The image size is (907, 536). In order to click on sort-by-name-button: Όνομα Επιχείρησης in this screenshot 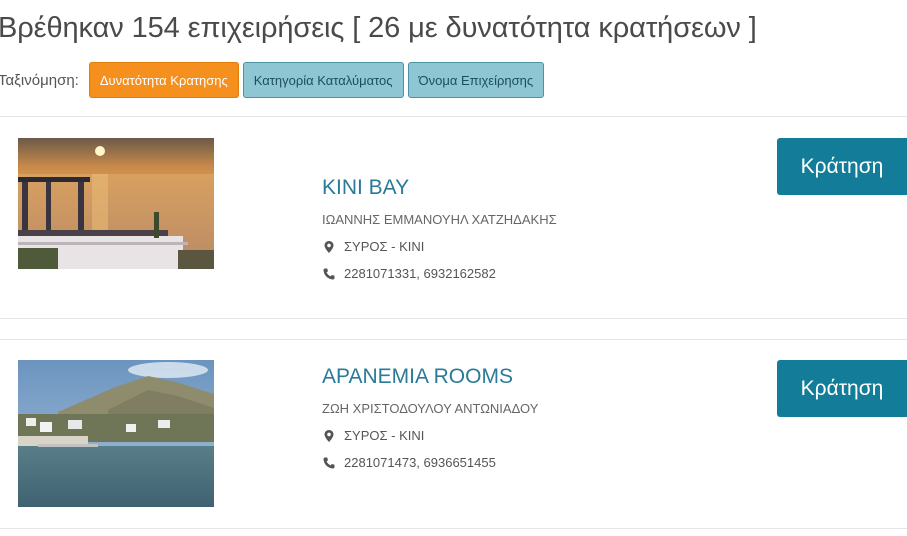, I will do `click(476, 80)`.